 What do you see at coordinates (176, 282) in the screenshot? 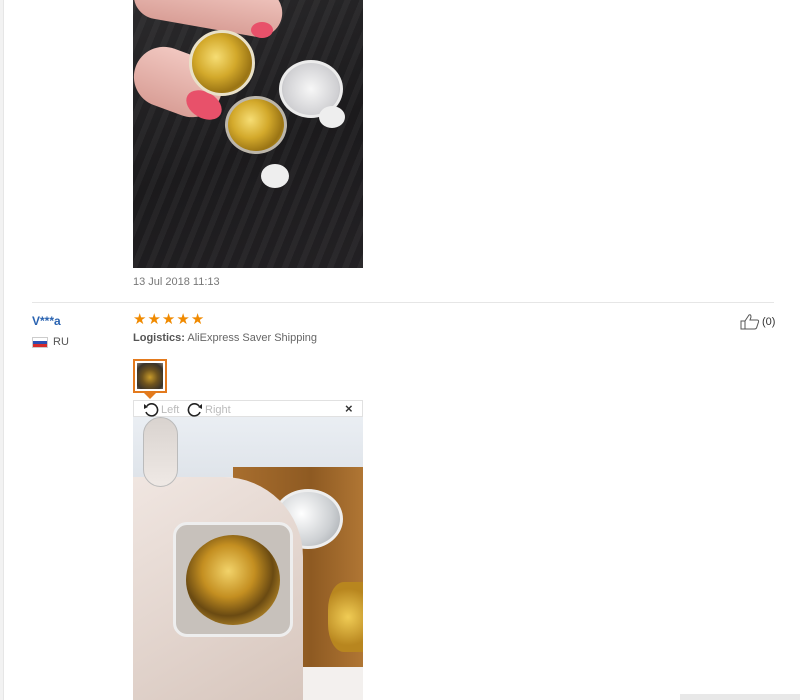
I see `review-date: 13 Jul 2018 11:13` at bounding box center [176, 282].